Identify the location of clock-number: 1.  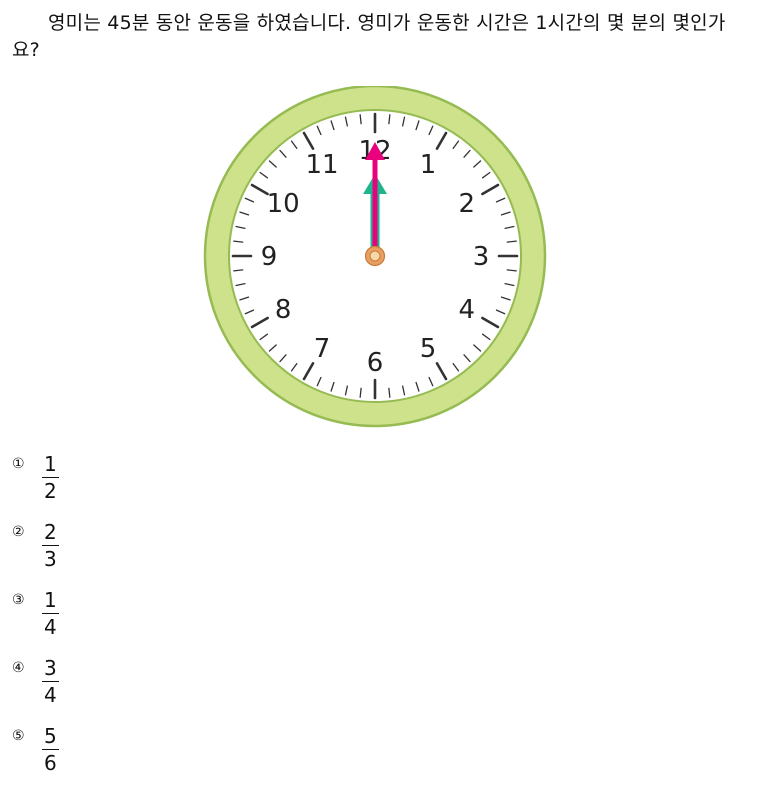
(428, 165).